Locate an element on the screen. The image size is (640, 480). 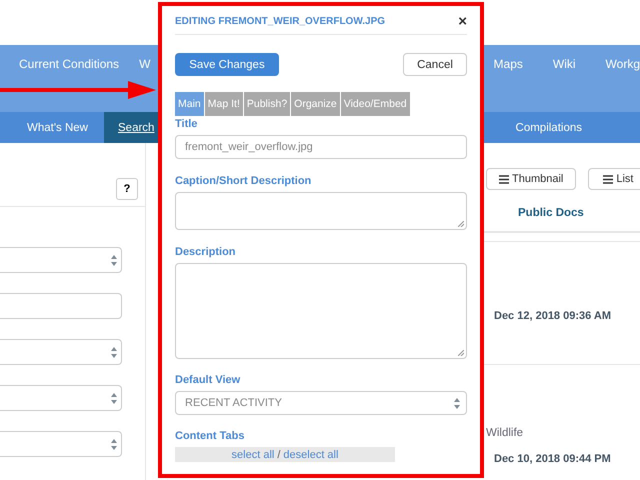
nav-link: Maps is located at coordinates (508, 63).